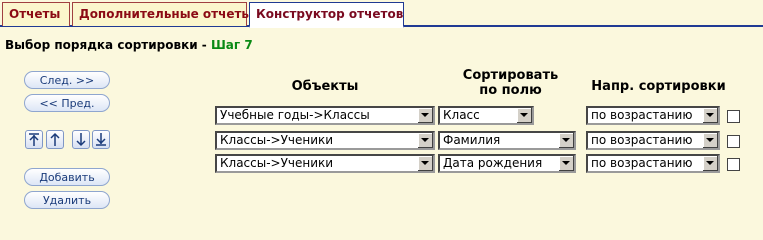 This screenshot has width=763, height=240. I want to click on row-3-checkbox, so click(733, 164).